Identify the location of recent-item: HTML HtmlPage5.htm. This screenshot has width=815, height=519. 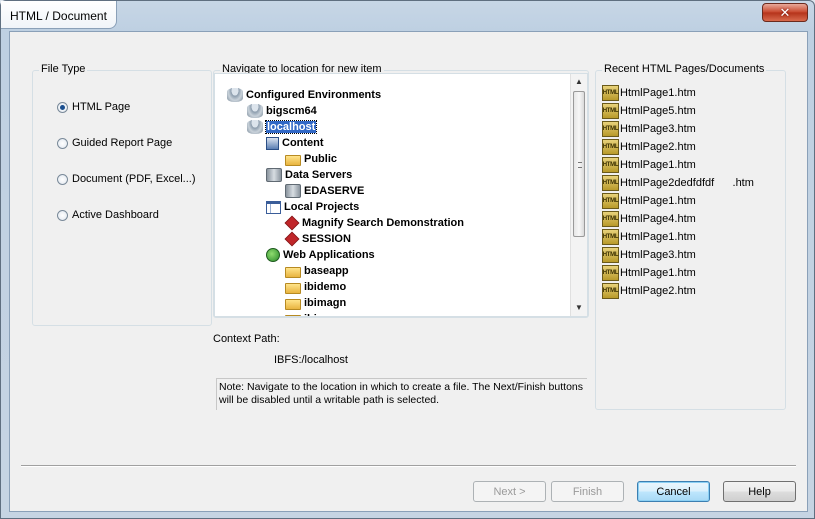
(649, 111).